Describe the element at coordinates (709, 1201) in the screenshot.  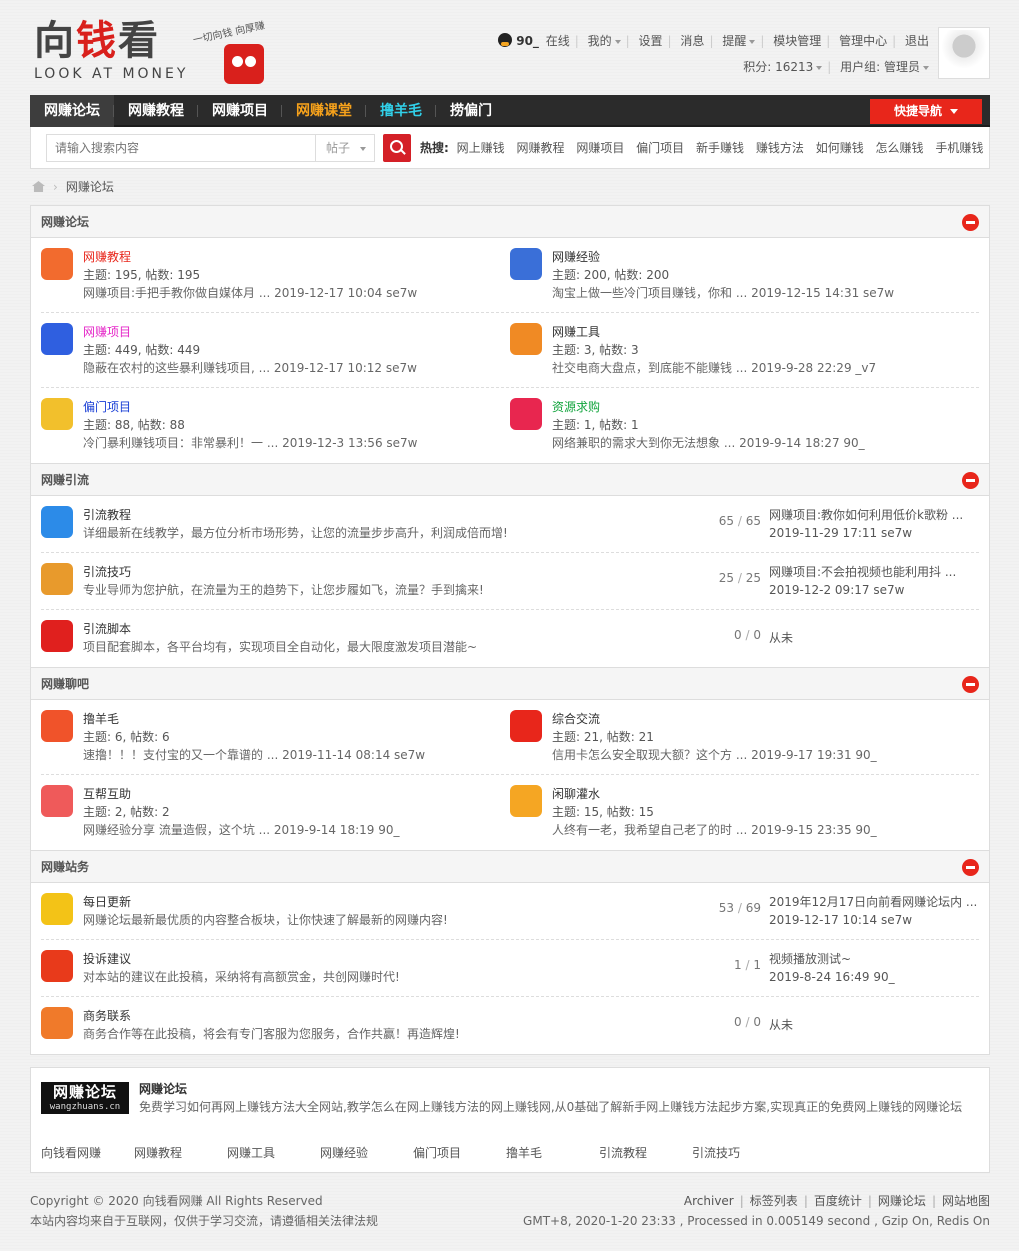
I see `archiver-link: Archiver` at that location.